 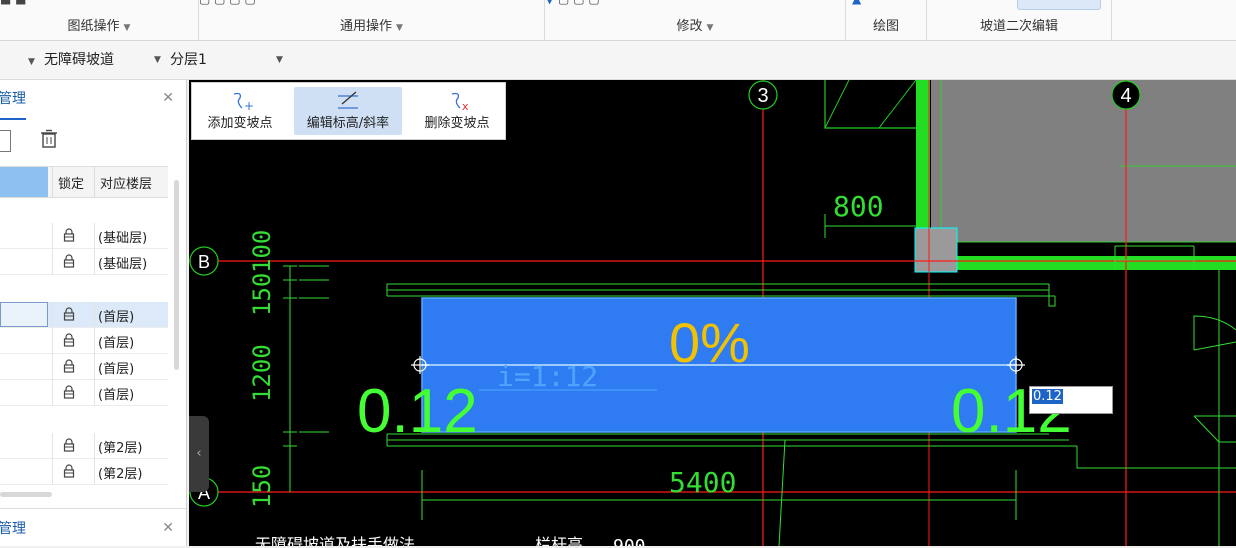 I want to click on floor-cell: (基础层), so click(x=123, y=264).